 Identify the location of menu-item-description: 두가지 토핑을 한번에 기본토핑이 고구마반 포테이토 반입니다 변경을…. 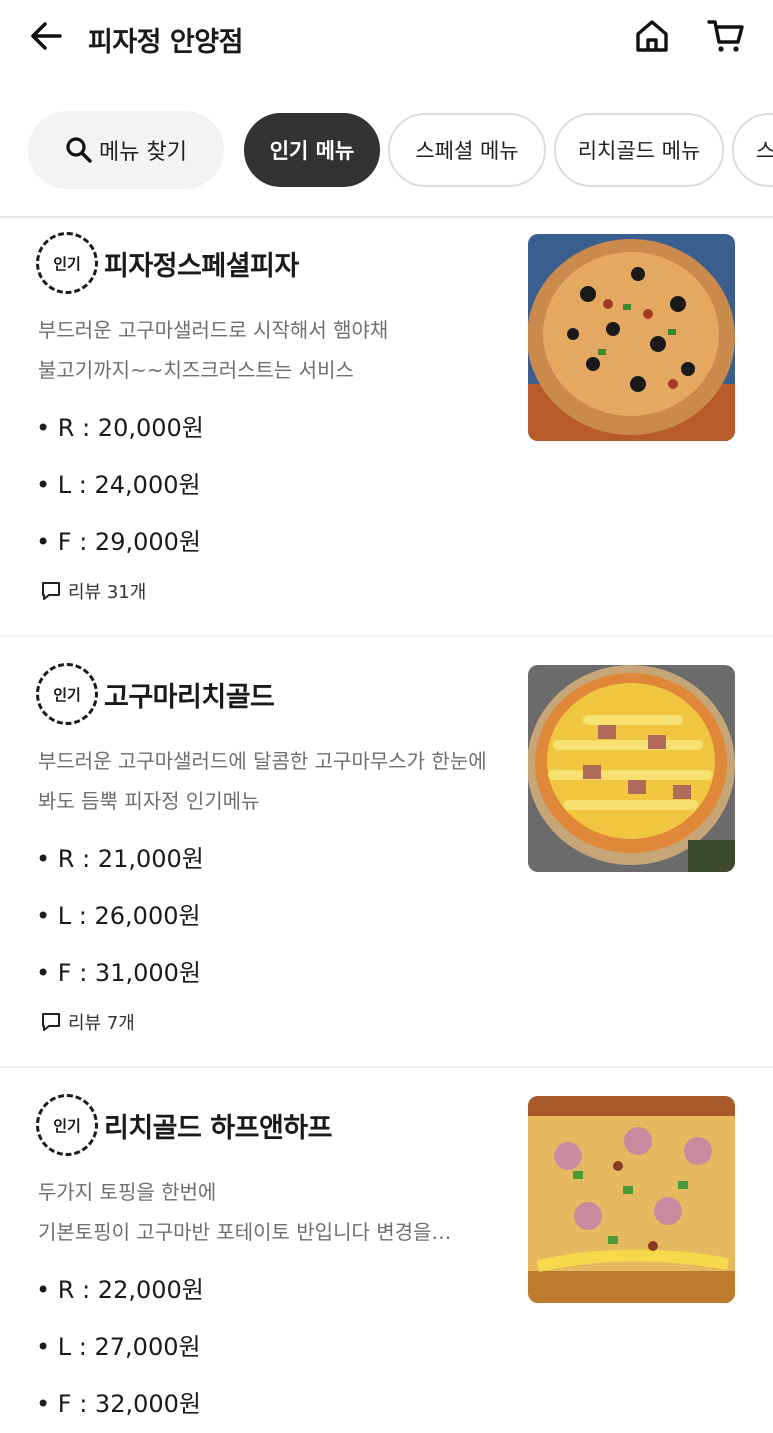
(245, 1212).